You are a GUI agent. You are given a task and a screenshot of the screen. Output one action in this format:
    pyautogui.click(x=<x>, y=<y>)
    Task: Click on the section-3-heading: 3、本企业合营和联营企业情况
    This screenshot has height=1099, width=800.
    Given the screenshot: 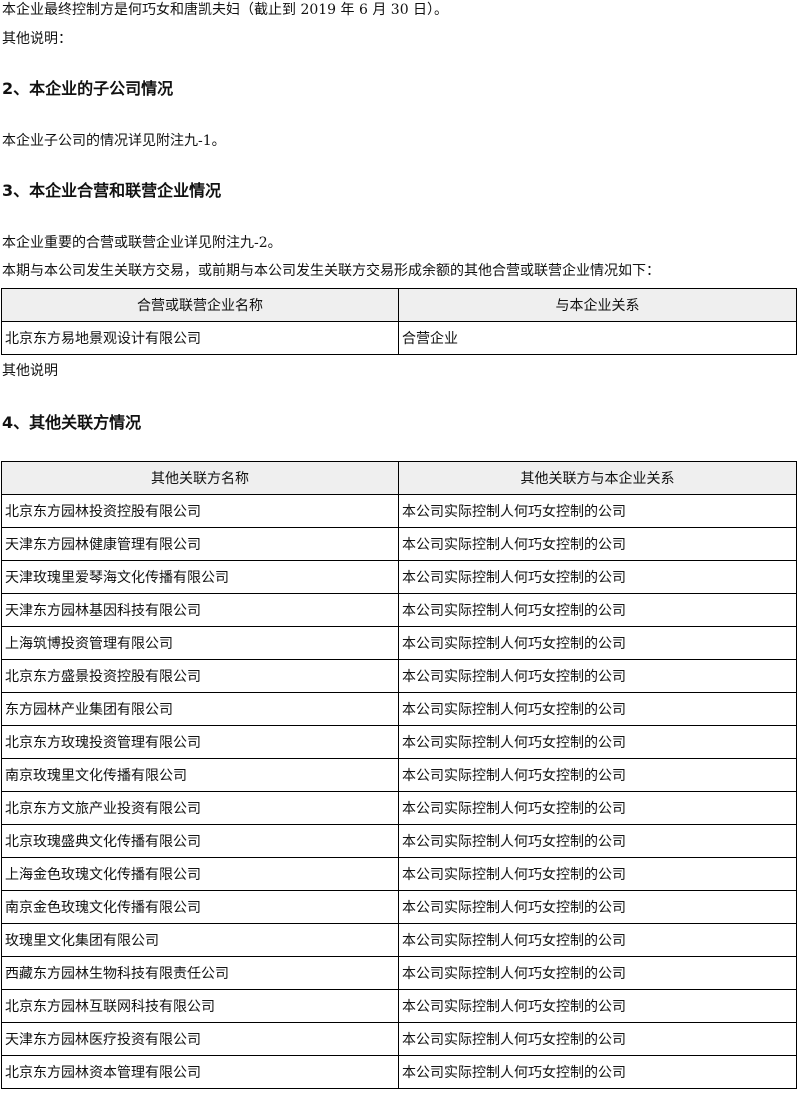 What is the action you would take?
    pyautogui.click(x=112, y=190)
    